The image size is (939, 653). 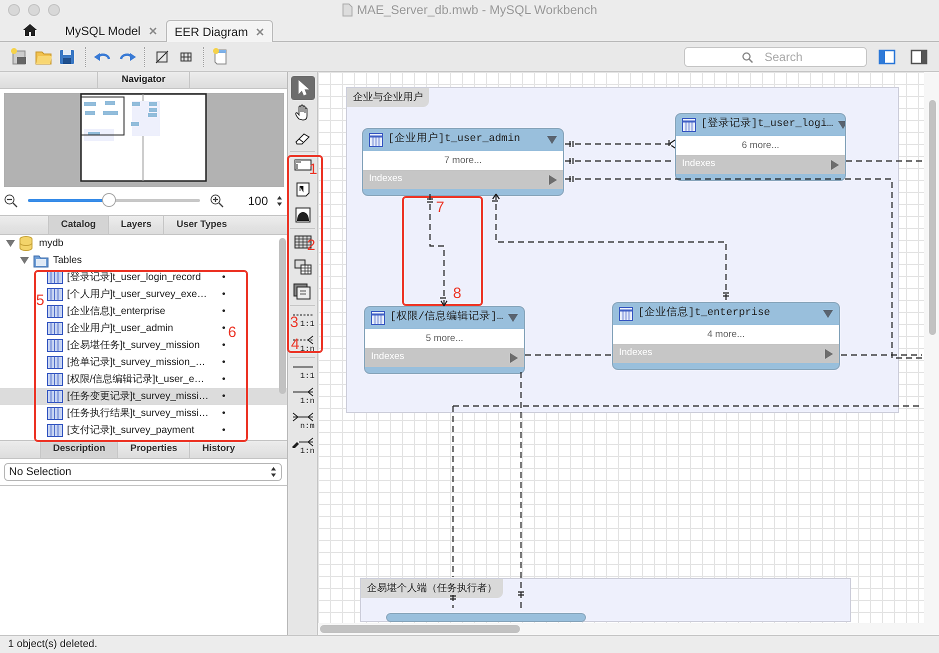 I want to click on annotation-number: 2, so click(x=311, y=245).